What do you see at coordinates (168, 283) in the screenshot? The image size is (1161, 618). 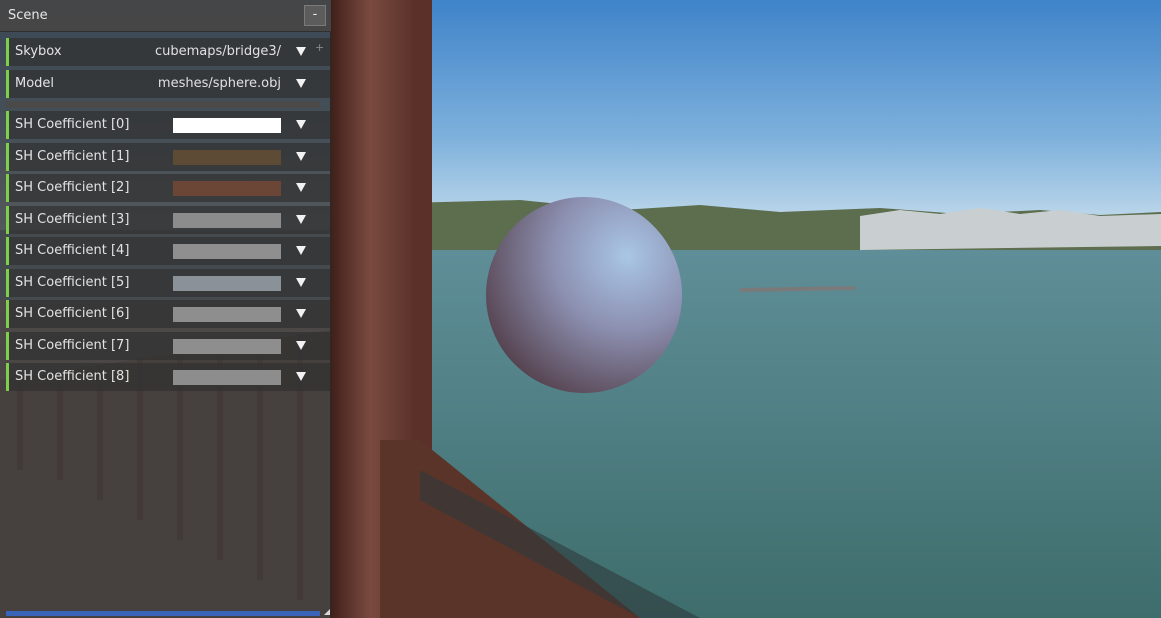 I see `sh-coefficient-row: SH Coefficient [5]` at bounding box center [168, 283].